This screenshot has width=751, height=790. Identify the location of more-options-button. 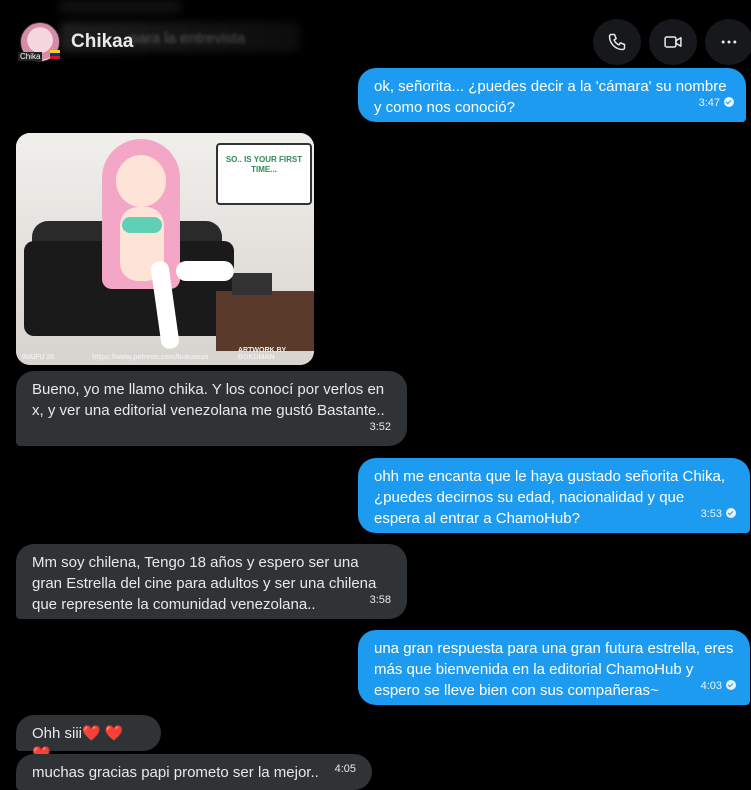
(728, 42).